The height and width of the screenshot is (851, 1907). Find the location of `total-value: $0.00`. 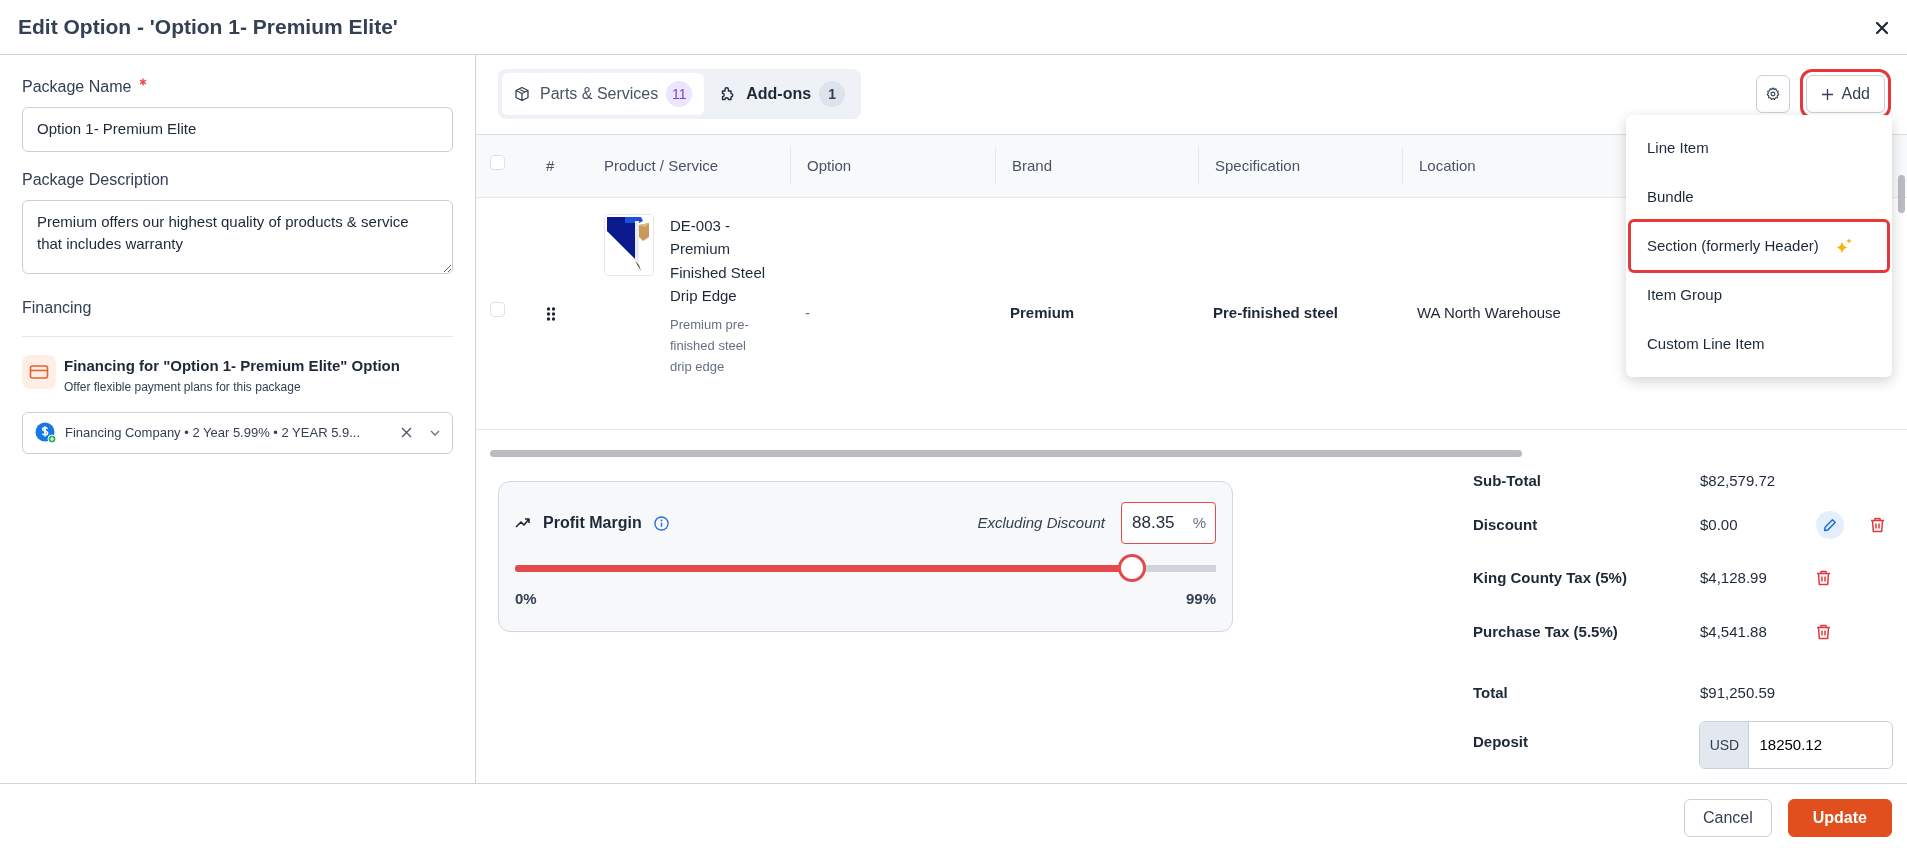

total-value: $0.00 is located at coordinates (1719, 524).